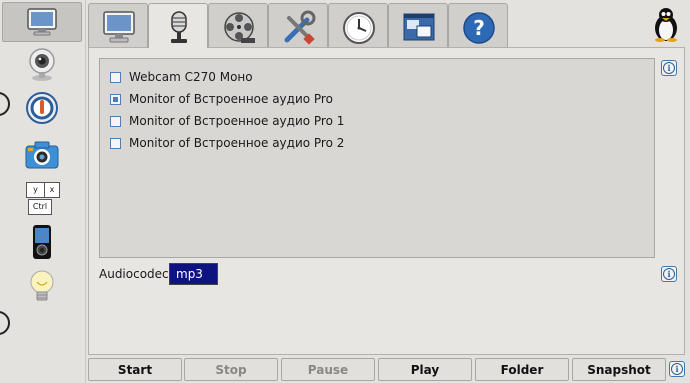 This screenshot has height=383, width=690. What do you see at coordinates (35, 190) in the screenshot?
I see `key-y: y` at bounding box center [35, 190].